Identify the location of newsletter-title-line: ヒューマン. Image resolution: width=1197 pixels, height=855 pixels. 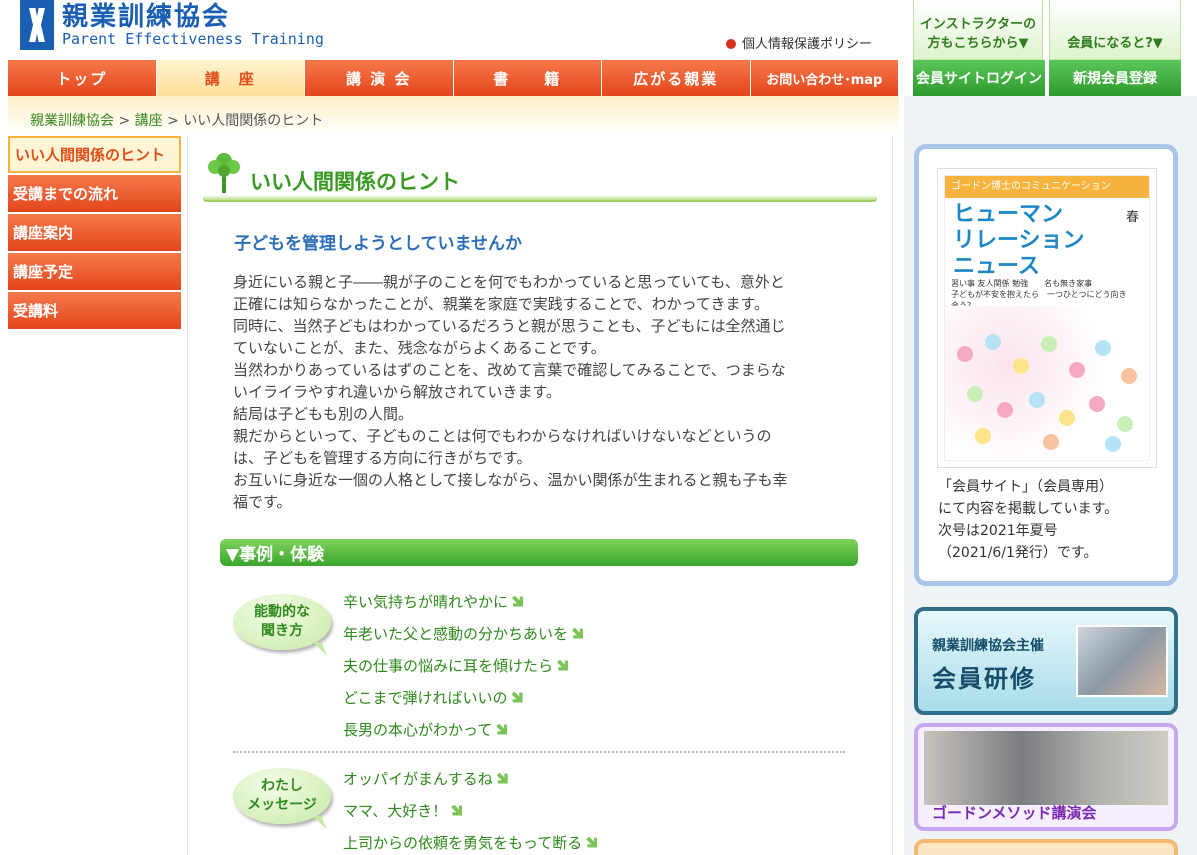
(1008, 214).